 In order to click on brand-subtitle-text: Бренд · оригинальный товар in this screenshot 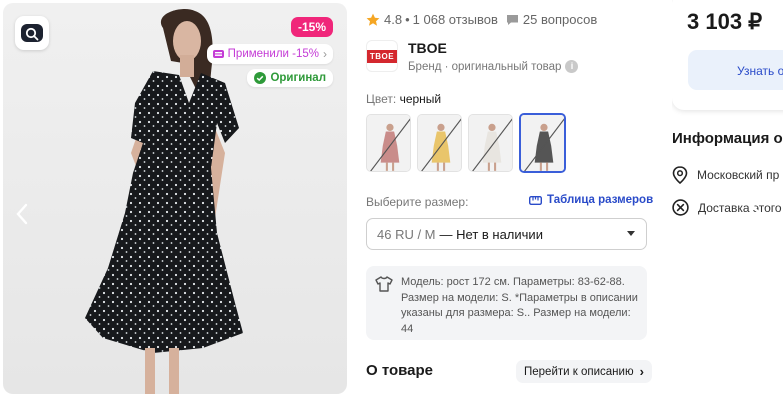, I will do `click(485, 66)`.